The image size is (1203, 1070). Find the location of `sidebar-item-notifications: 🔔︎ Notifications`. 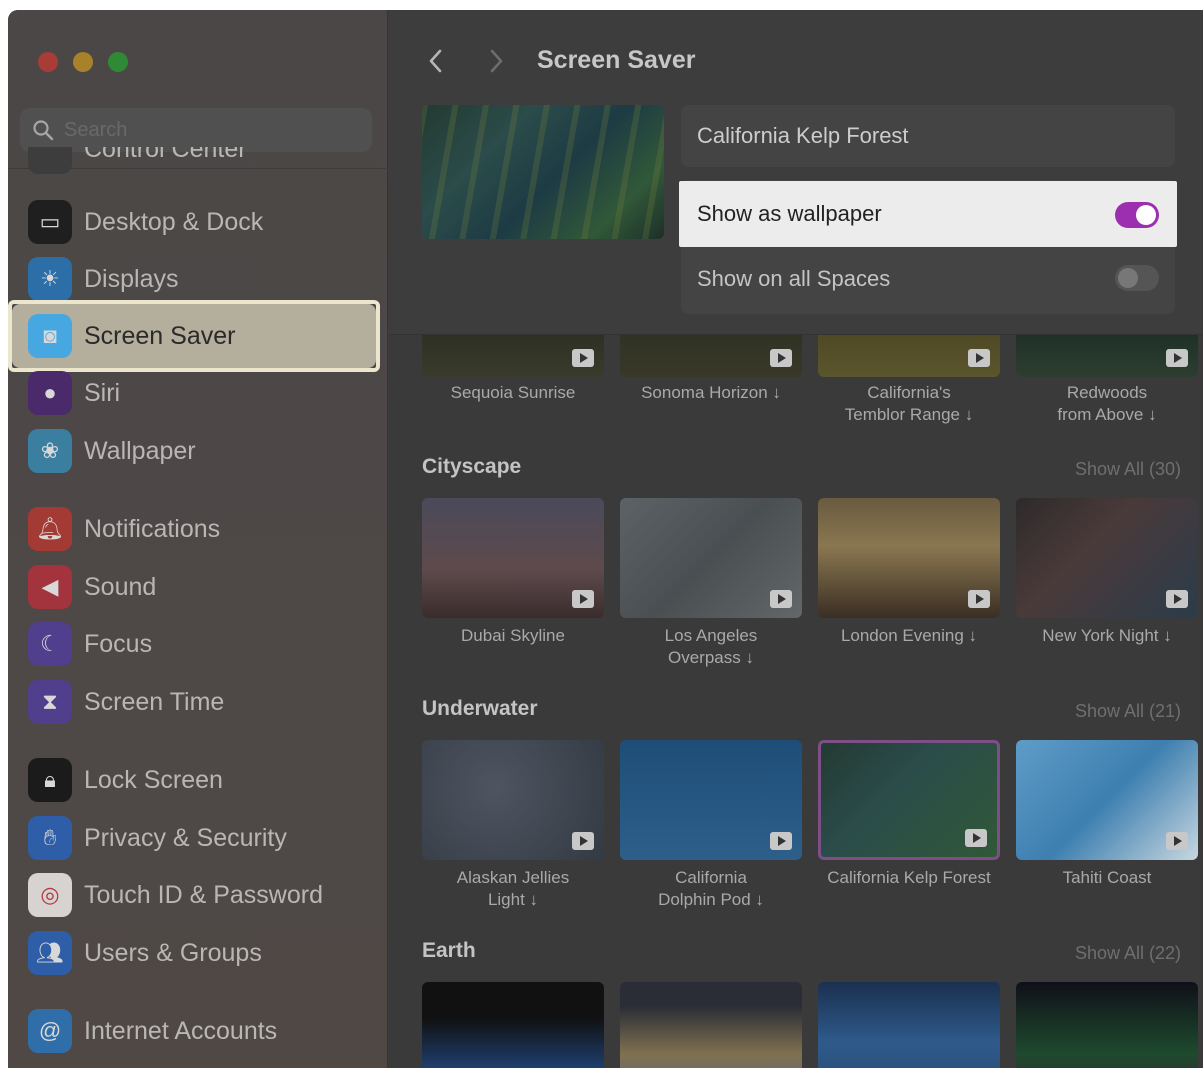

sidebar-item-notifications: 🔔︎ Notifications is located at coordinates (200, 529).